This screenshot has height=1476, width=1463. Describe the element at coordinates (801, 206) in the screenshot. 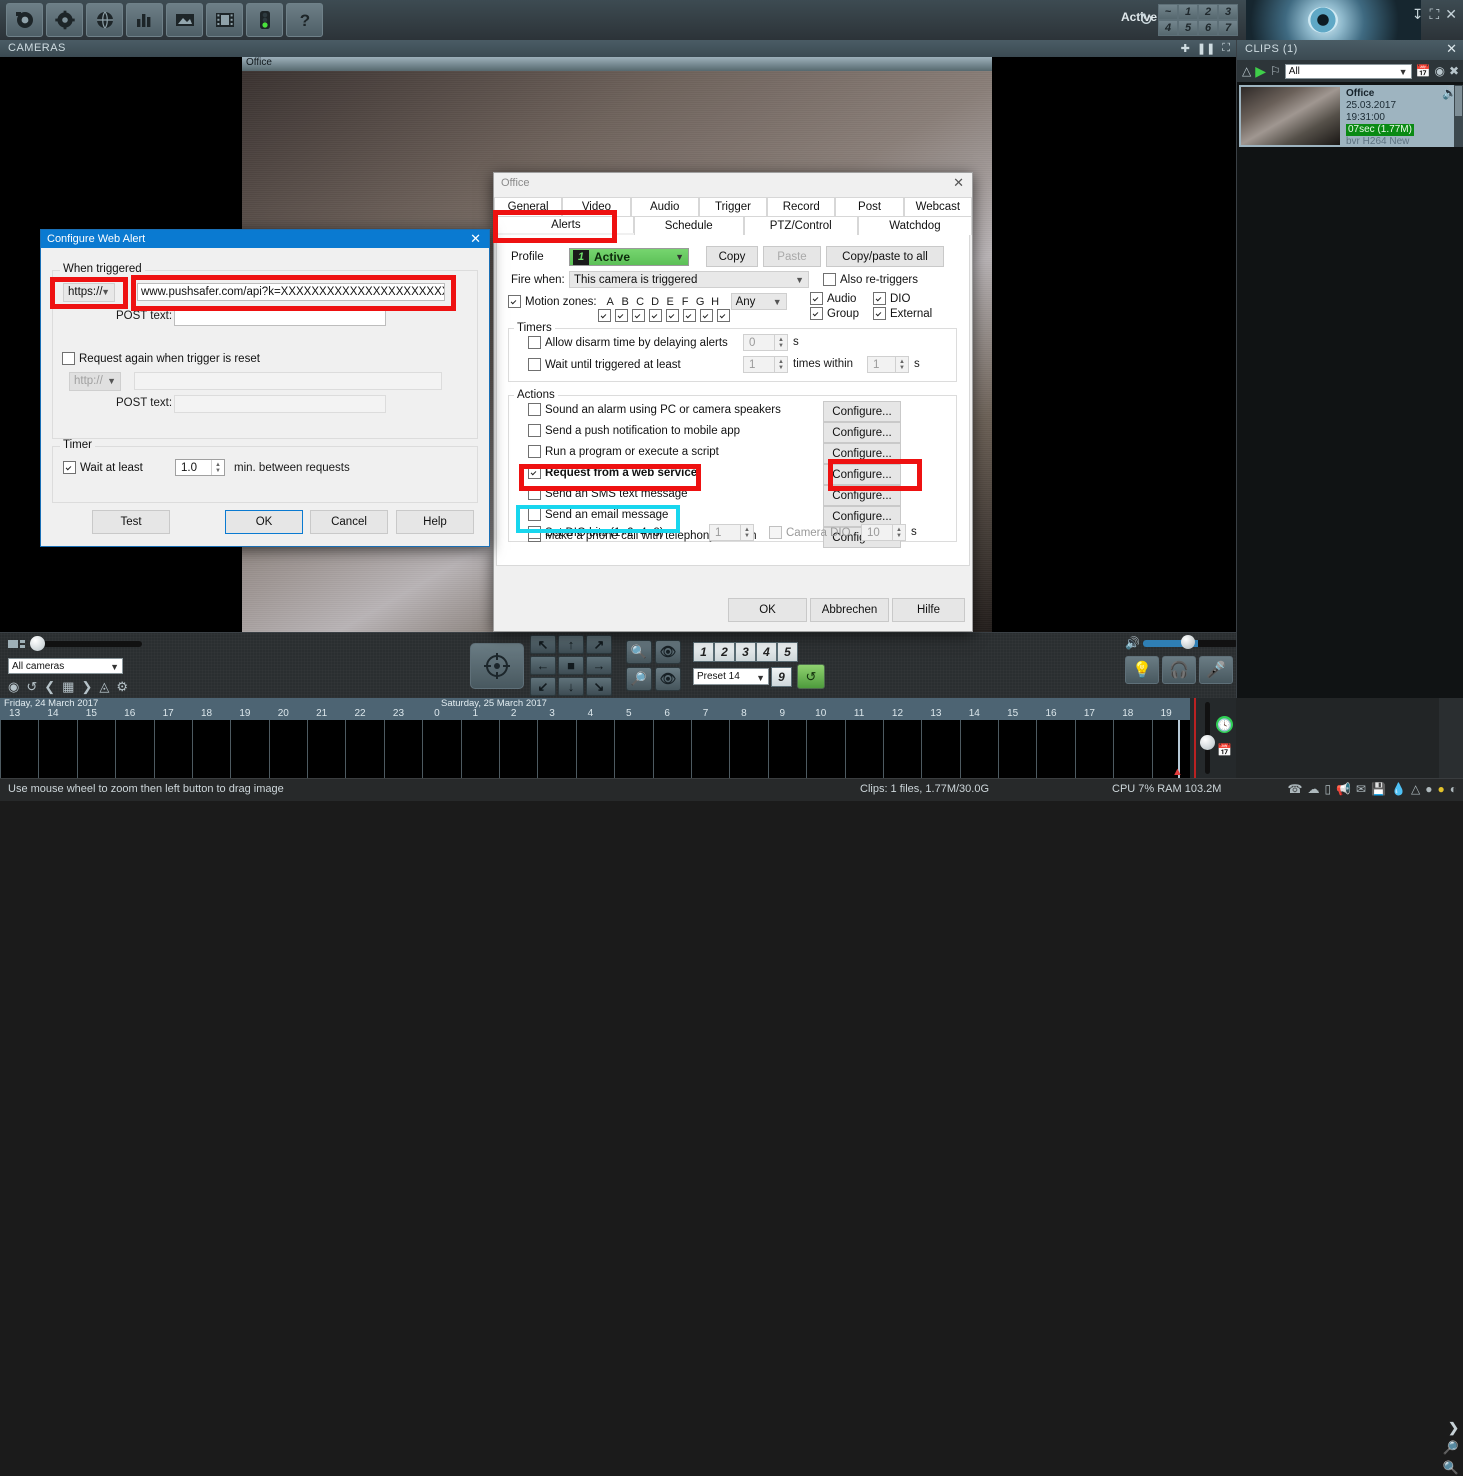

I see `tab-record: Record` at that location.